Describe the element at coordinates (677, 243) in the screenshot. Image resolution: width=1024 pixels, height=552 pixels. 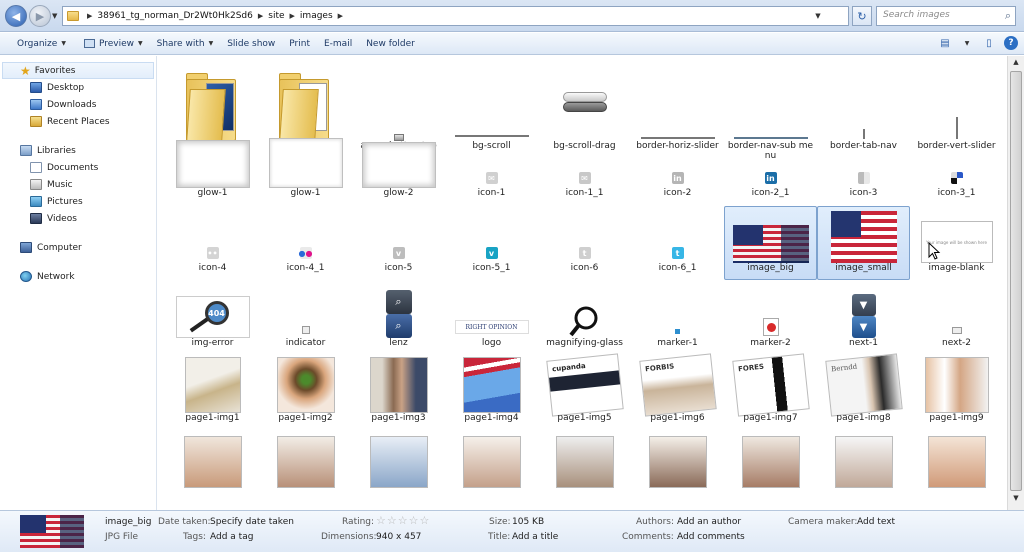
I see `file-item: t icon-6_1` at that location.